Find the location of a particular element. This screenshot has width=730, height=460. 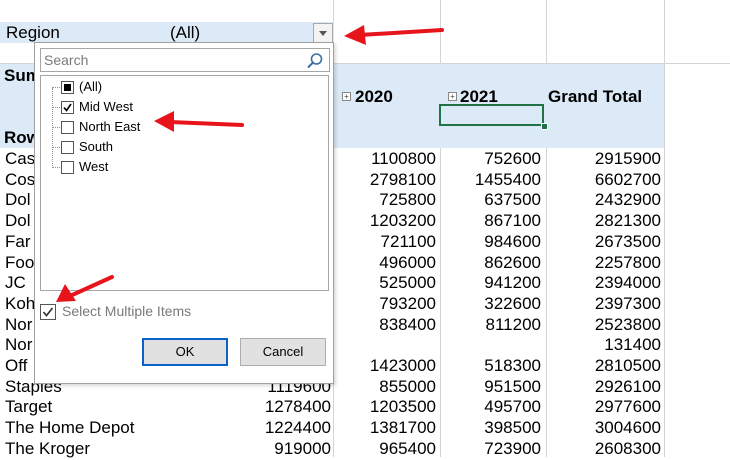

checkbox-west is located at coordinates (67, 167).